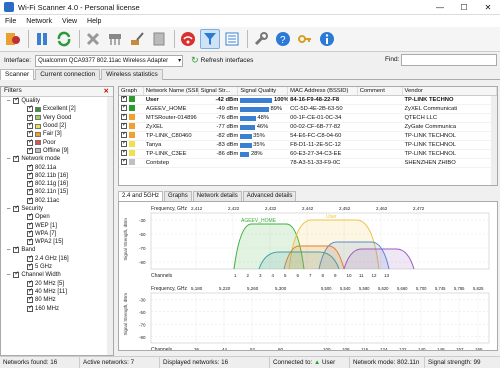 The height and width of the screenshot is (368, 500). I want to click on tab-network-details: Network details, so click(217, 196).